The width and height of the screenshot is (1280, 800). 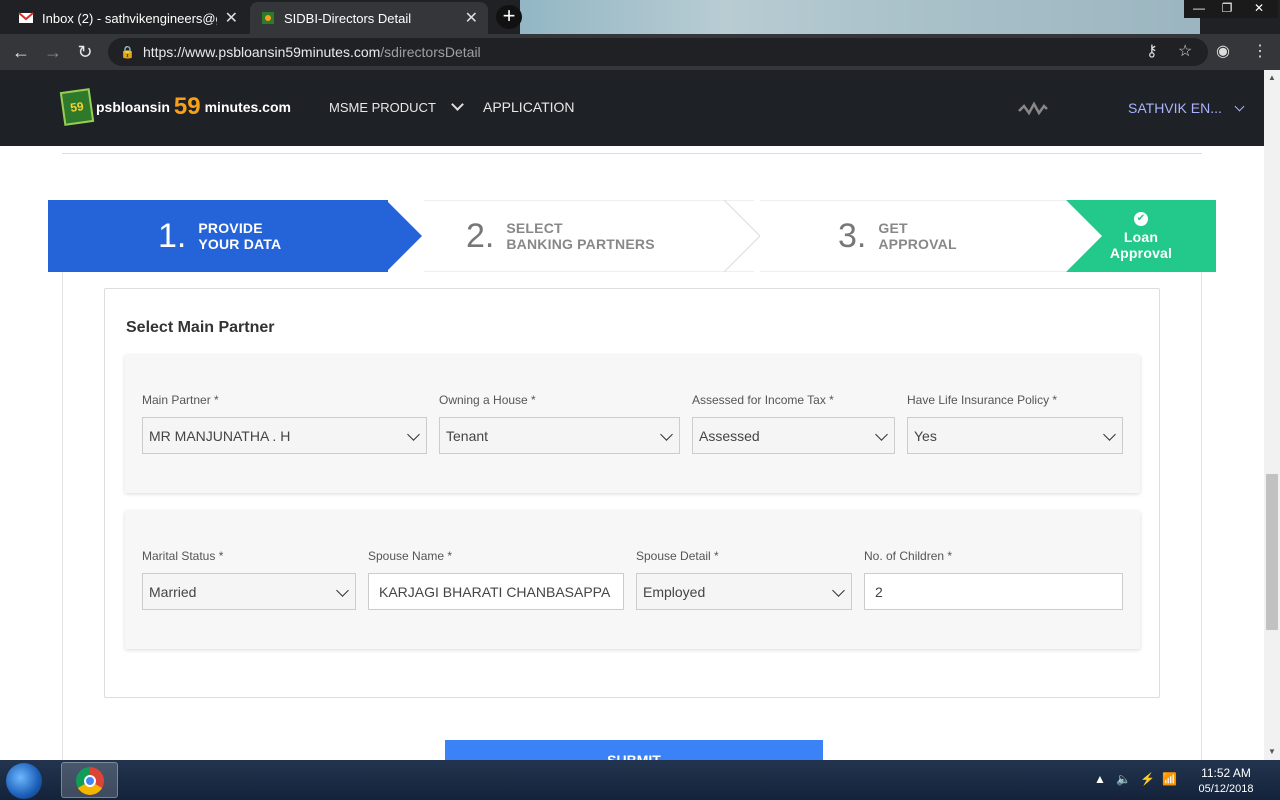 I want to click on step-get-approval: 3. GET APPROVAL, so click(x=913, y=236).